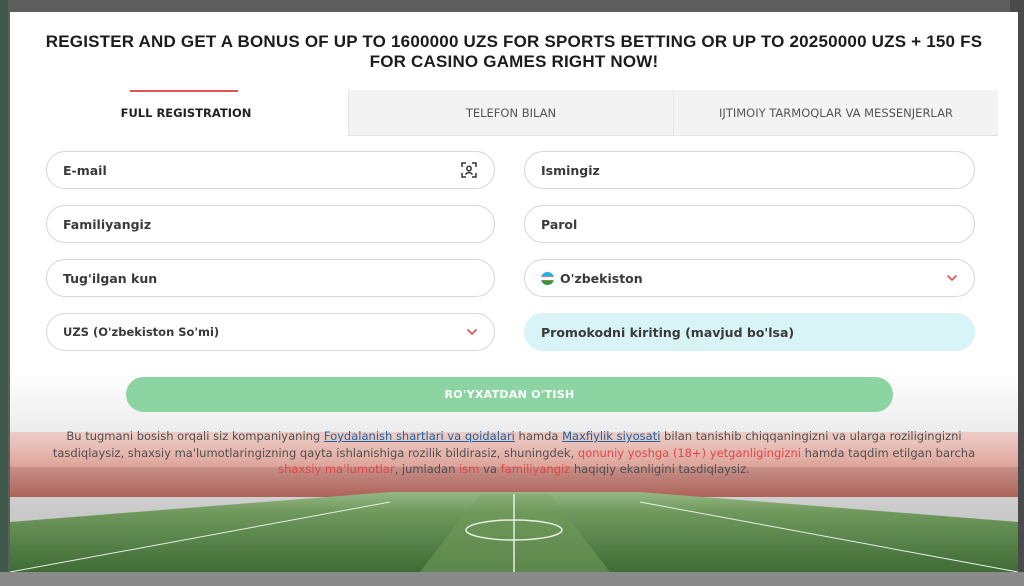 Image resolution: width=1024 pixels, height=586 pixels. What do you see at coordinates (469, 469) in the screenshot?
I see `legal-name-text: ism` at bounding box center [469, 469].